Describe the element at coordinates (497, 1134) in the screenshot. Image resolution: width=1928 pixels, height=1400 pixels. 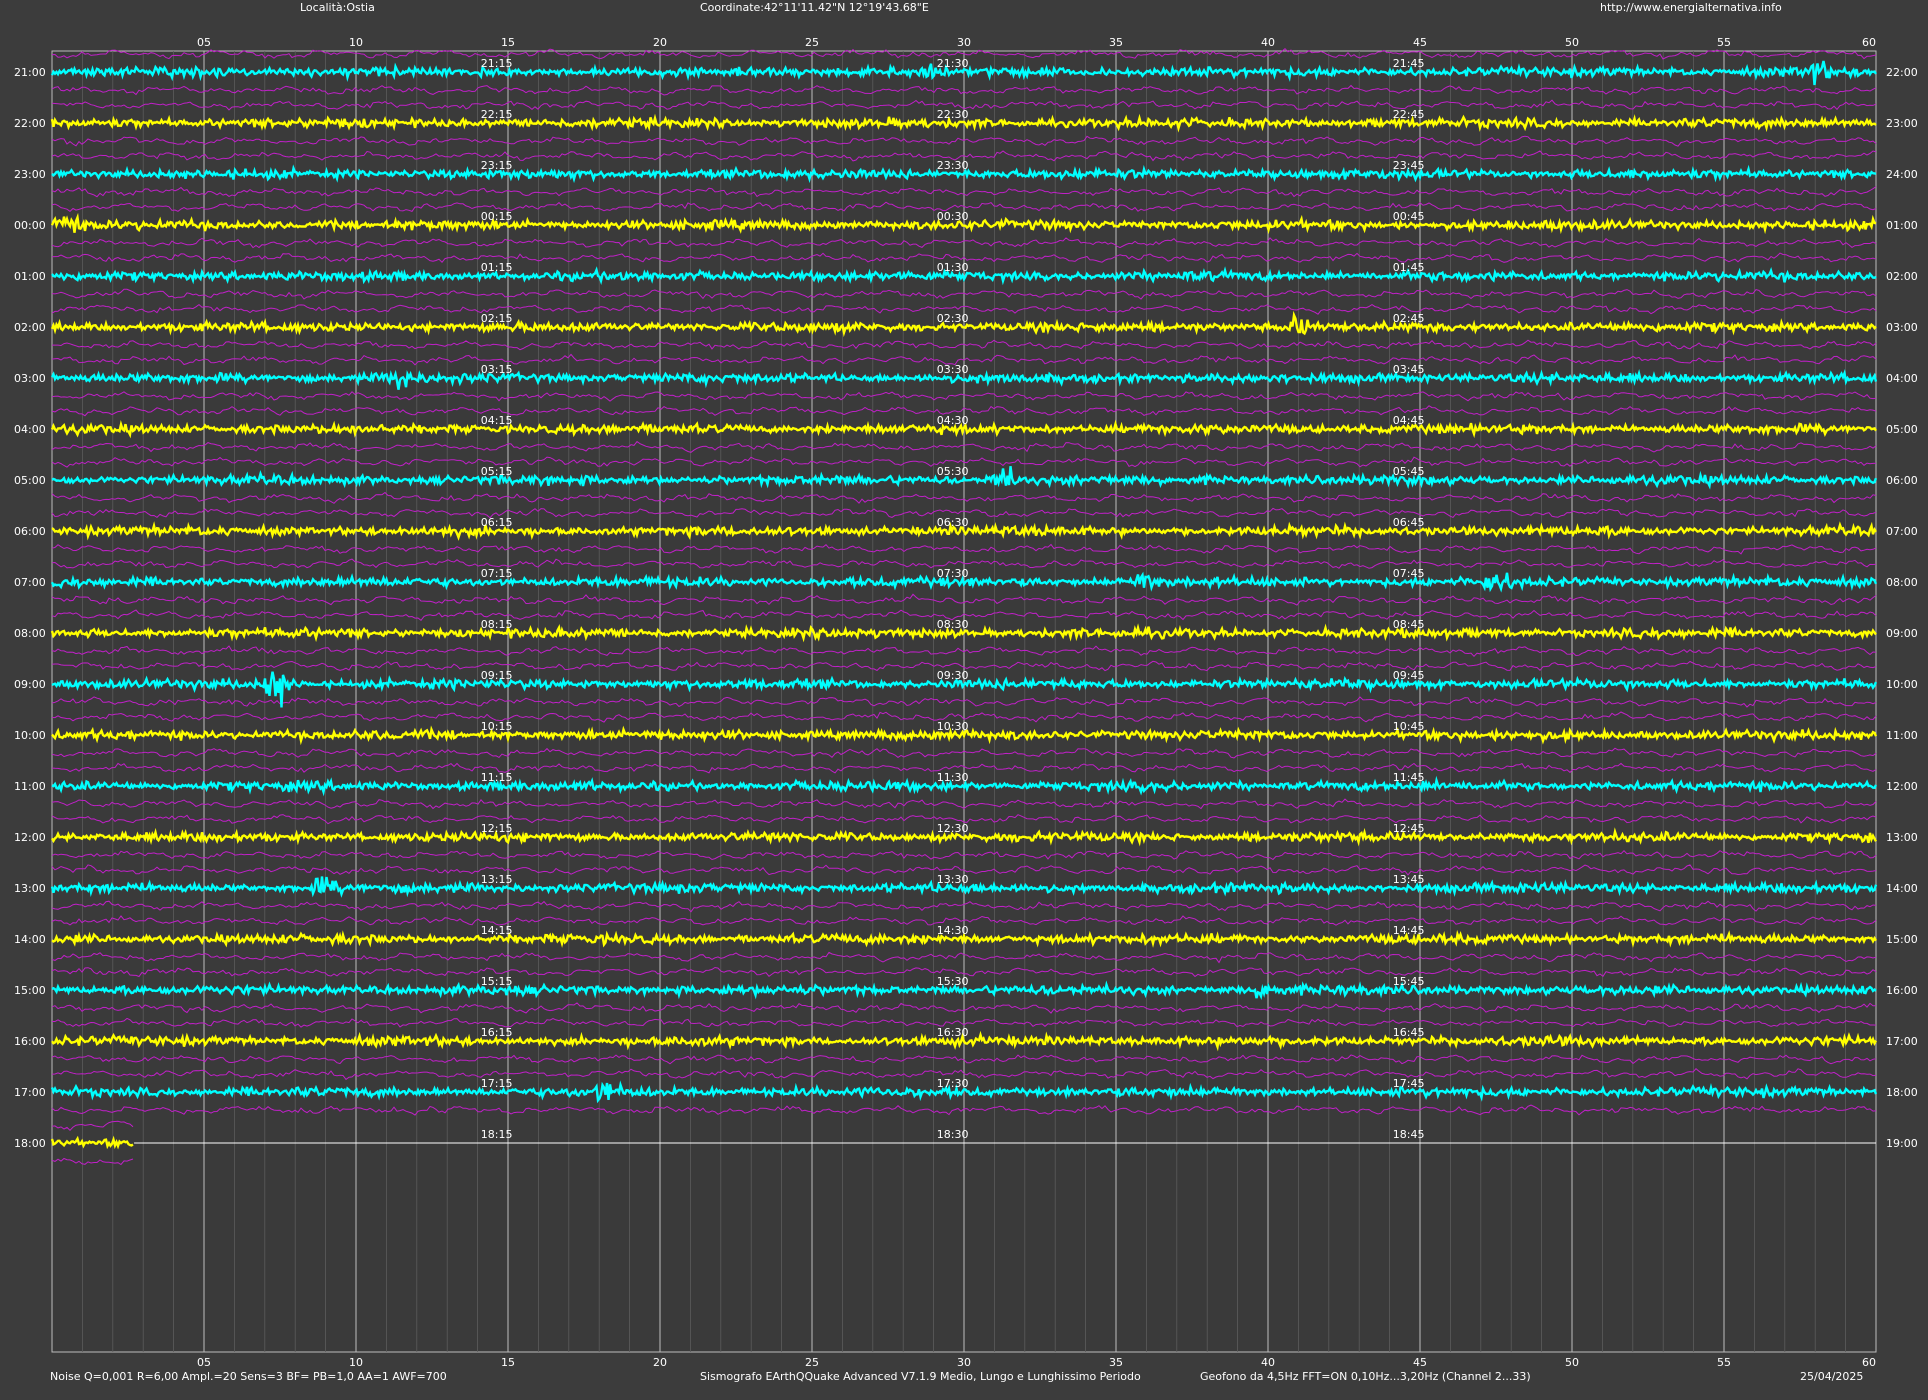
I see `quarter-hour-label: 18:15` at that location.